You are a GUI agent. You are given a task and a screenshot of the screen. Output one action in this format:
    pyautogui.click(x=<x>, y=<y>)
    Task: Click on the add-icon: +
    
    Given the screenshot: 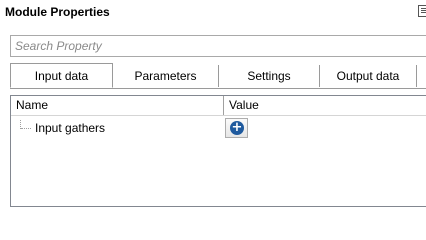 What is the action you would take?
    pyautogui.click(x=237, y=127)
    